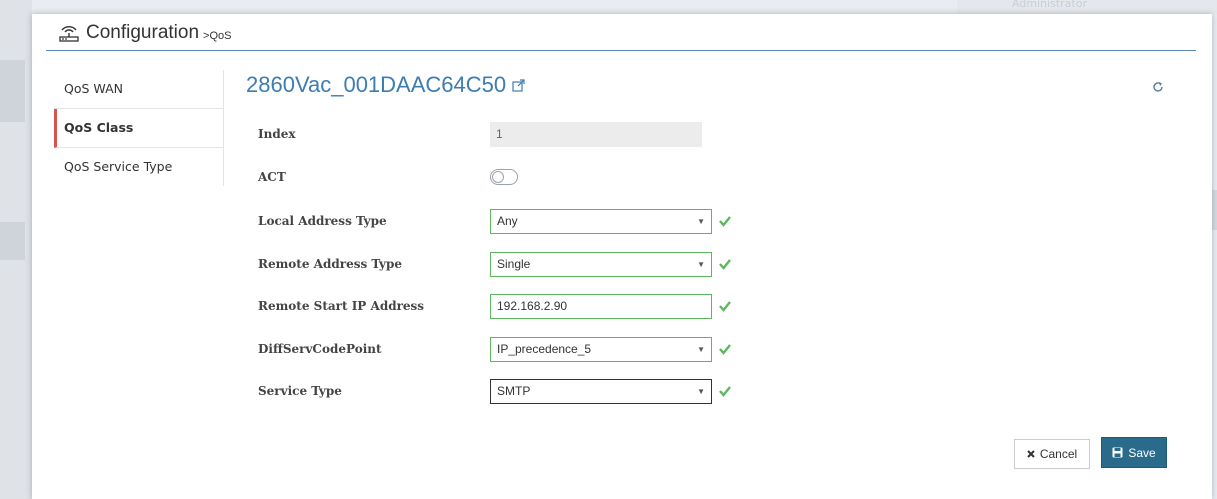  I want to click on index-field: 1, so click(596, 134).